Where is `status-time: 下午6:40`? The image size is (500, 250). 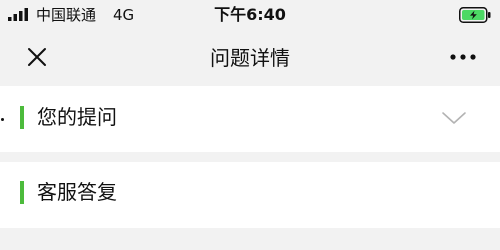 status-time: 下午6:40 is located at coordinates (250, 14).